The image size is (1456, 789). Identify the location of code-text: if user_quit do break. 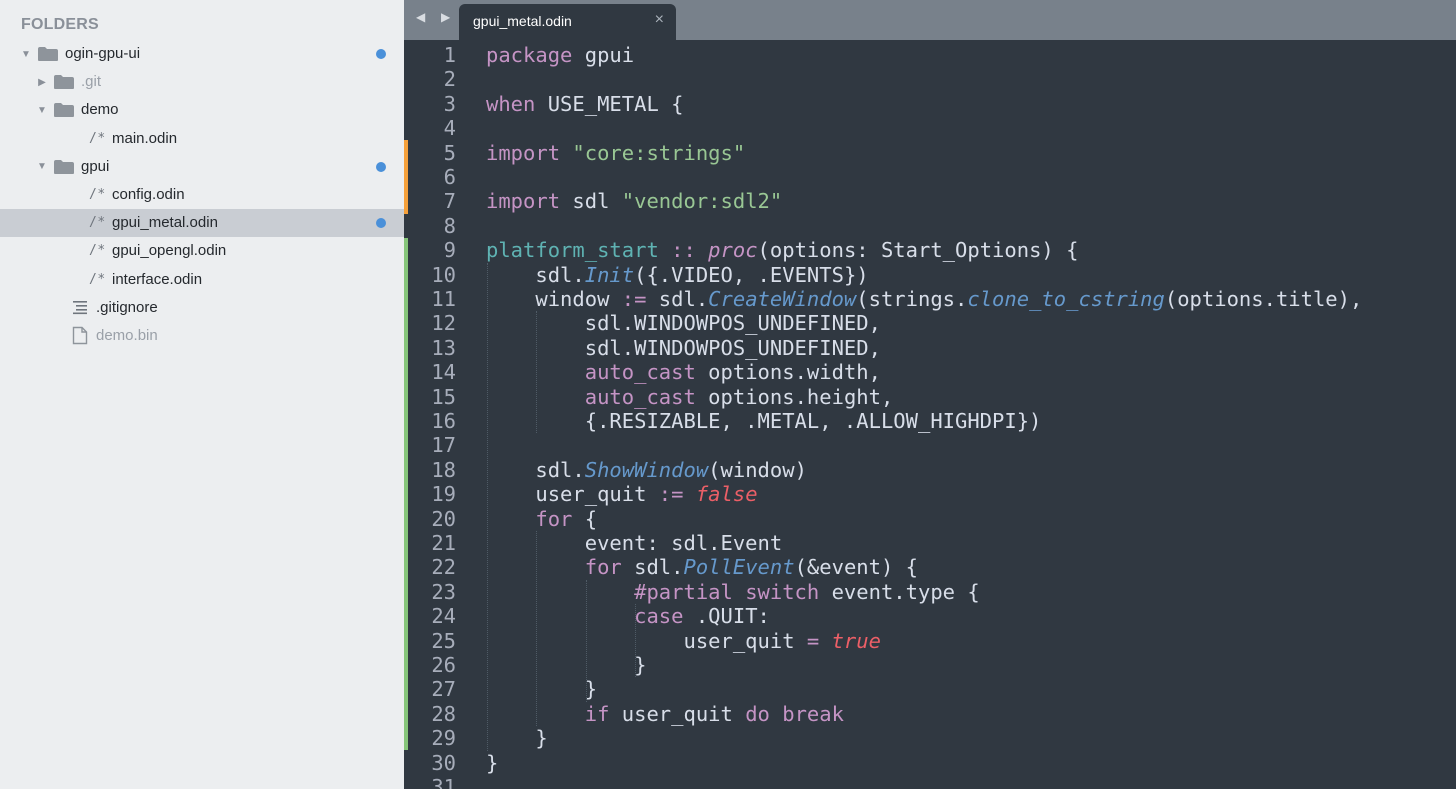
(665, 714).